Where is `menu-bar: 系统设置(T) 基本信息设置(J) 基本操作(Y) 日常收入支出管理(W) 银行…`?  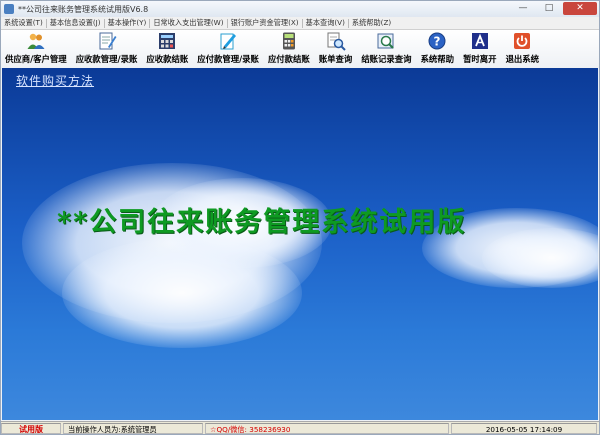 menu-bar: 系统设置(T) 基本信息设置(J) 基本操作(Y) 日常收入支出管理(W) 银行… is located at coordinates (300, 23).